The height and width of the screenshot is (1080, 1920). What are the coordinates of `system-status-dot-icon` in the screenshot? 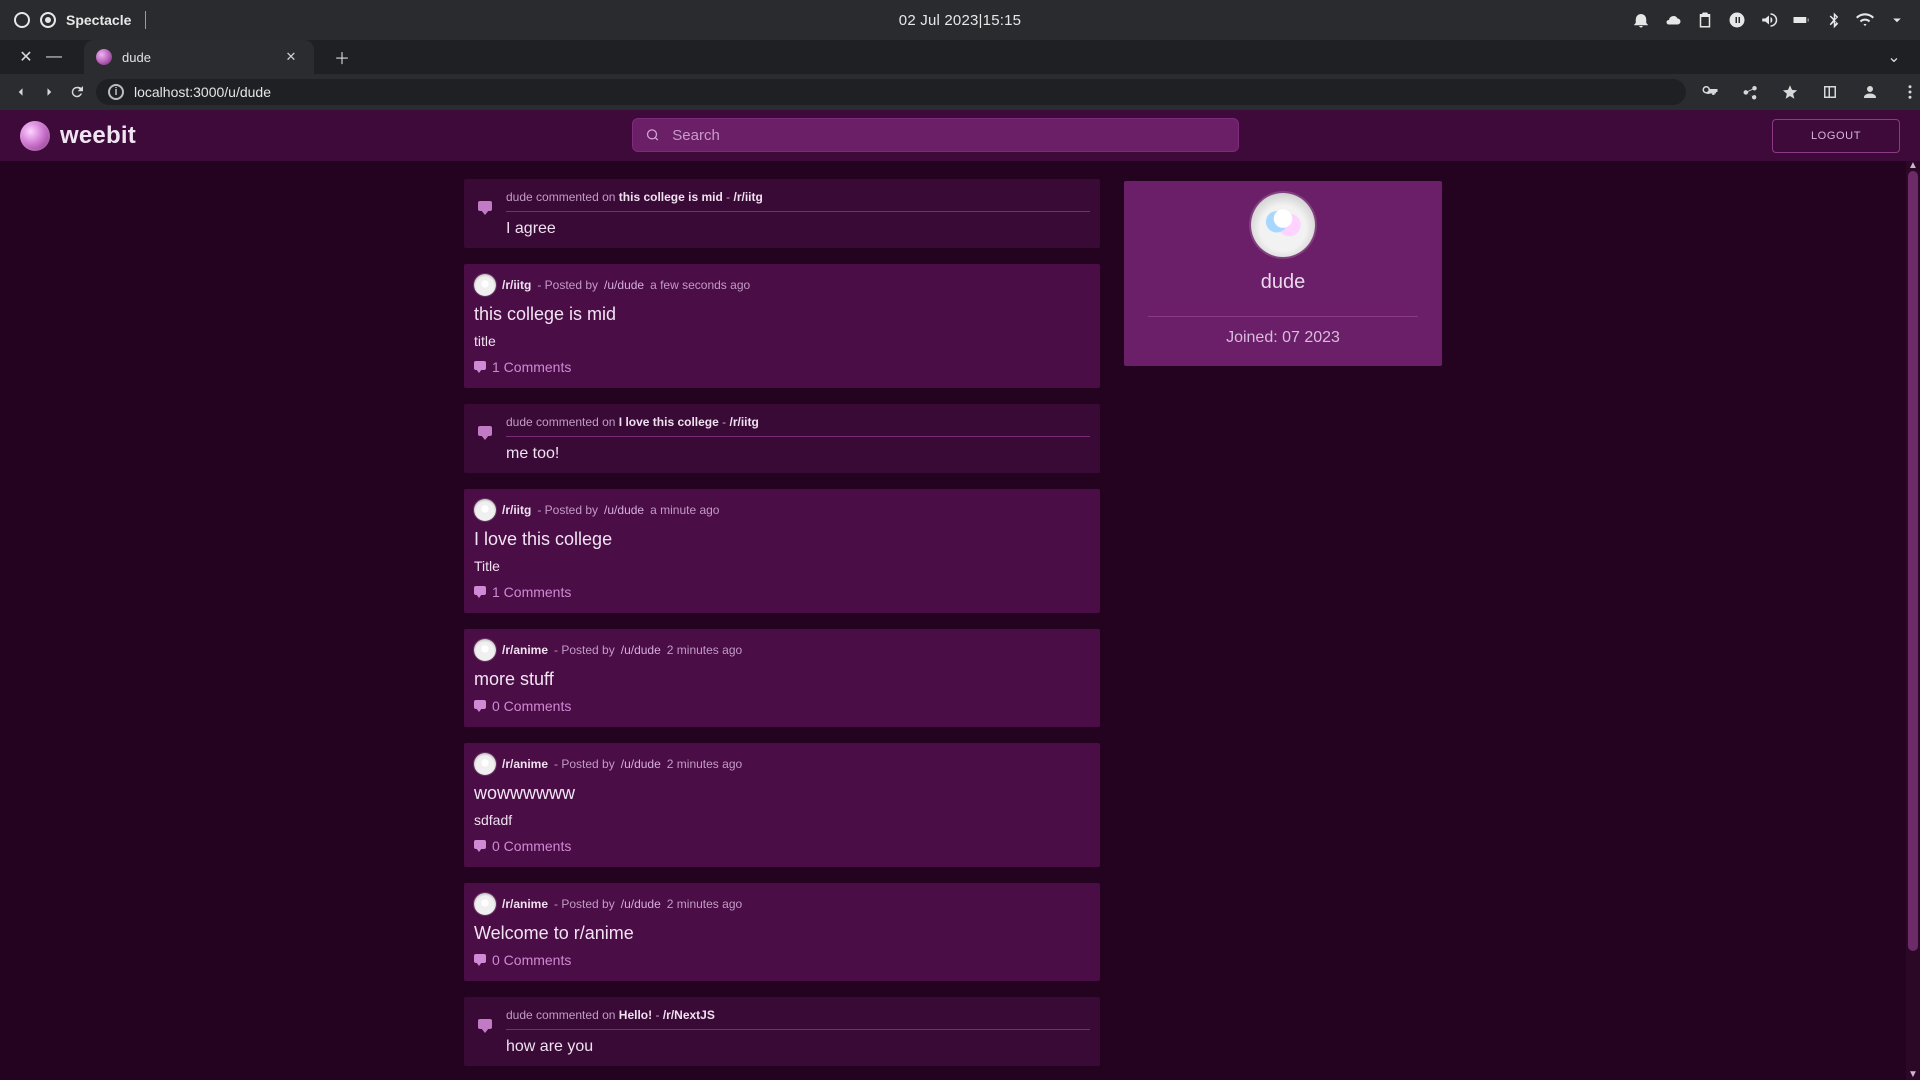 It's located at (22, 20).